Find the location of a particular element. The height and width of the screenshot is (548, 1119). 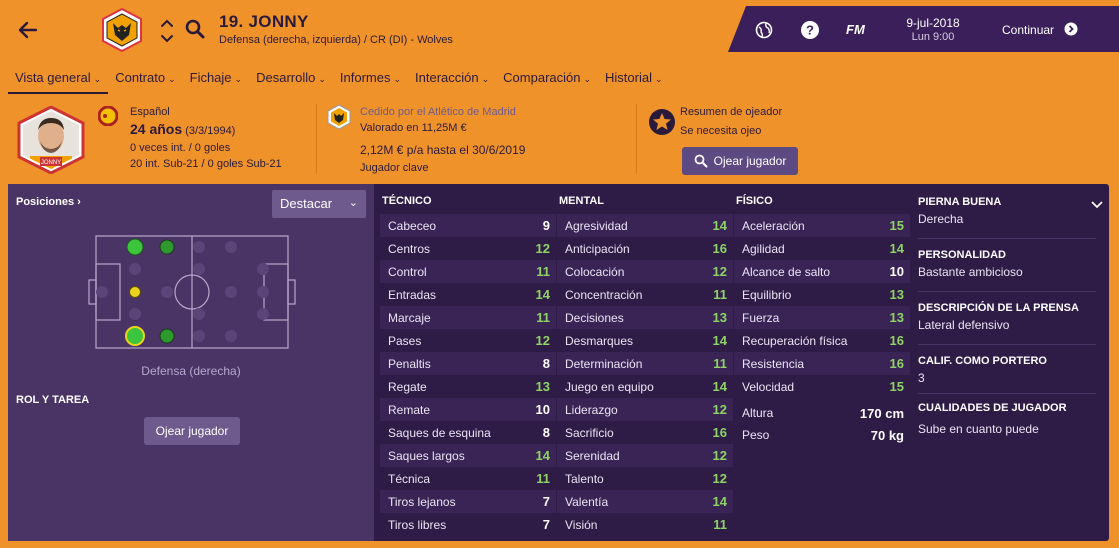

age-block: 24 años (3/3/1994) is located at coordinates (182, 129).